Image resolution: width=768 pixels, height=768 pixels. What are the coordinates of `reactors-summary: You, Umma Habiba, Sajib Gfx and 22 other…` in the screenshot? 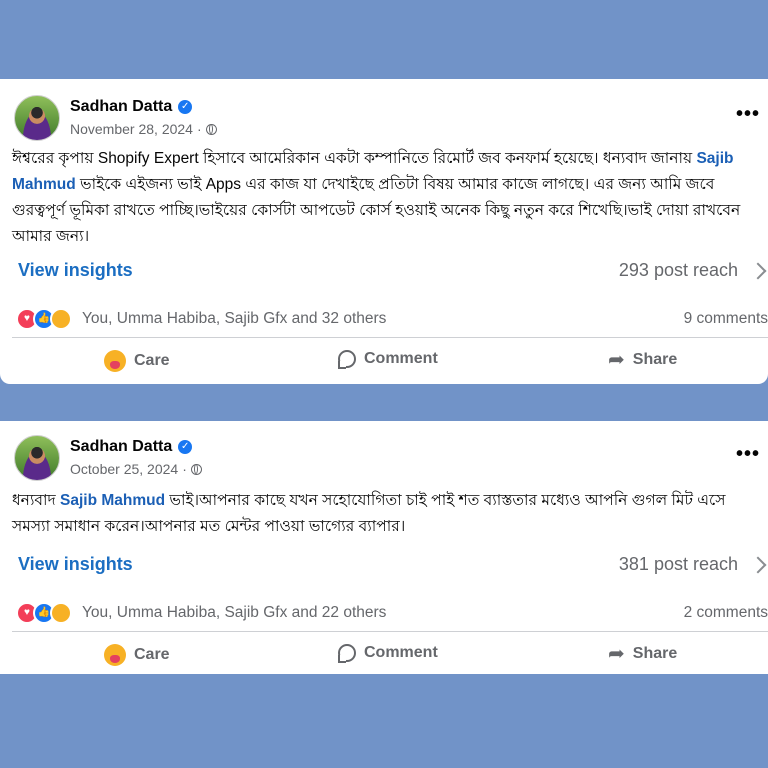 It's located at (234, 613).